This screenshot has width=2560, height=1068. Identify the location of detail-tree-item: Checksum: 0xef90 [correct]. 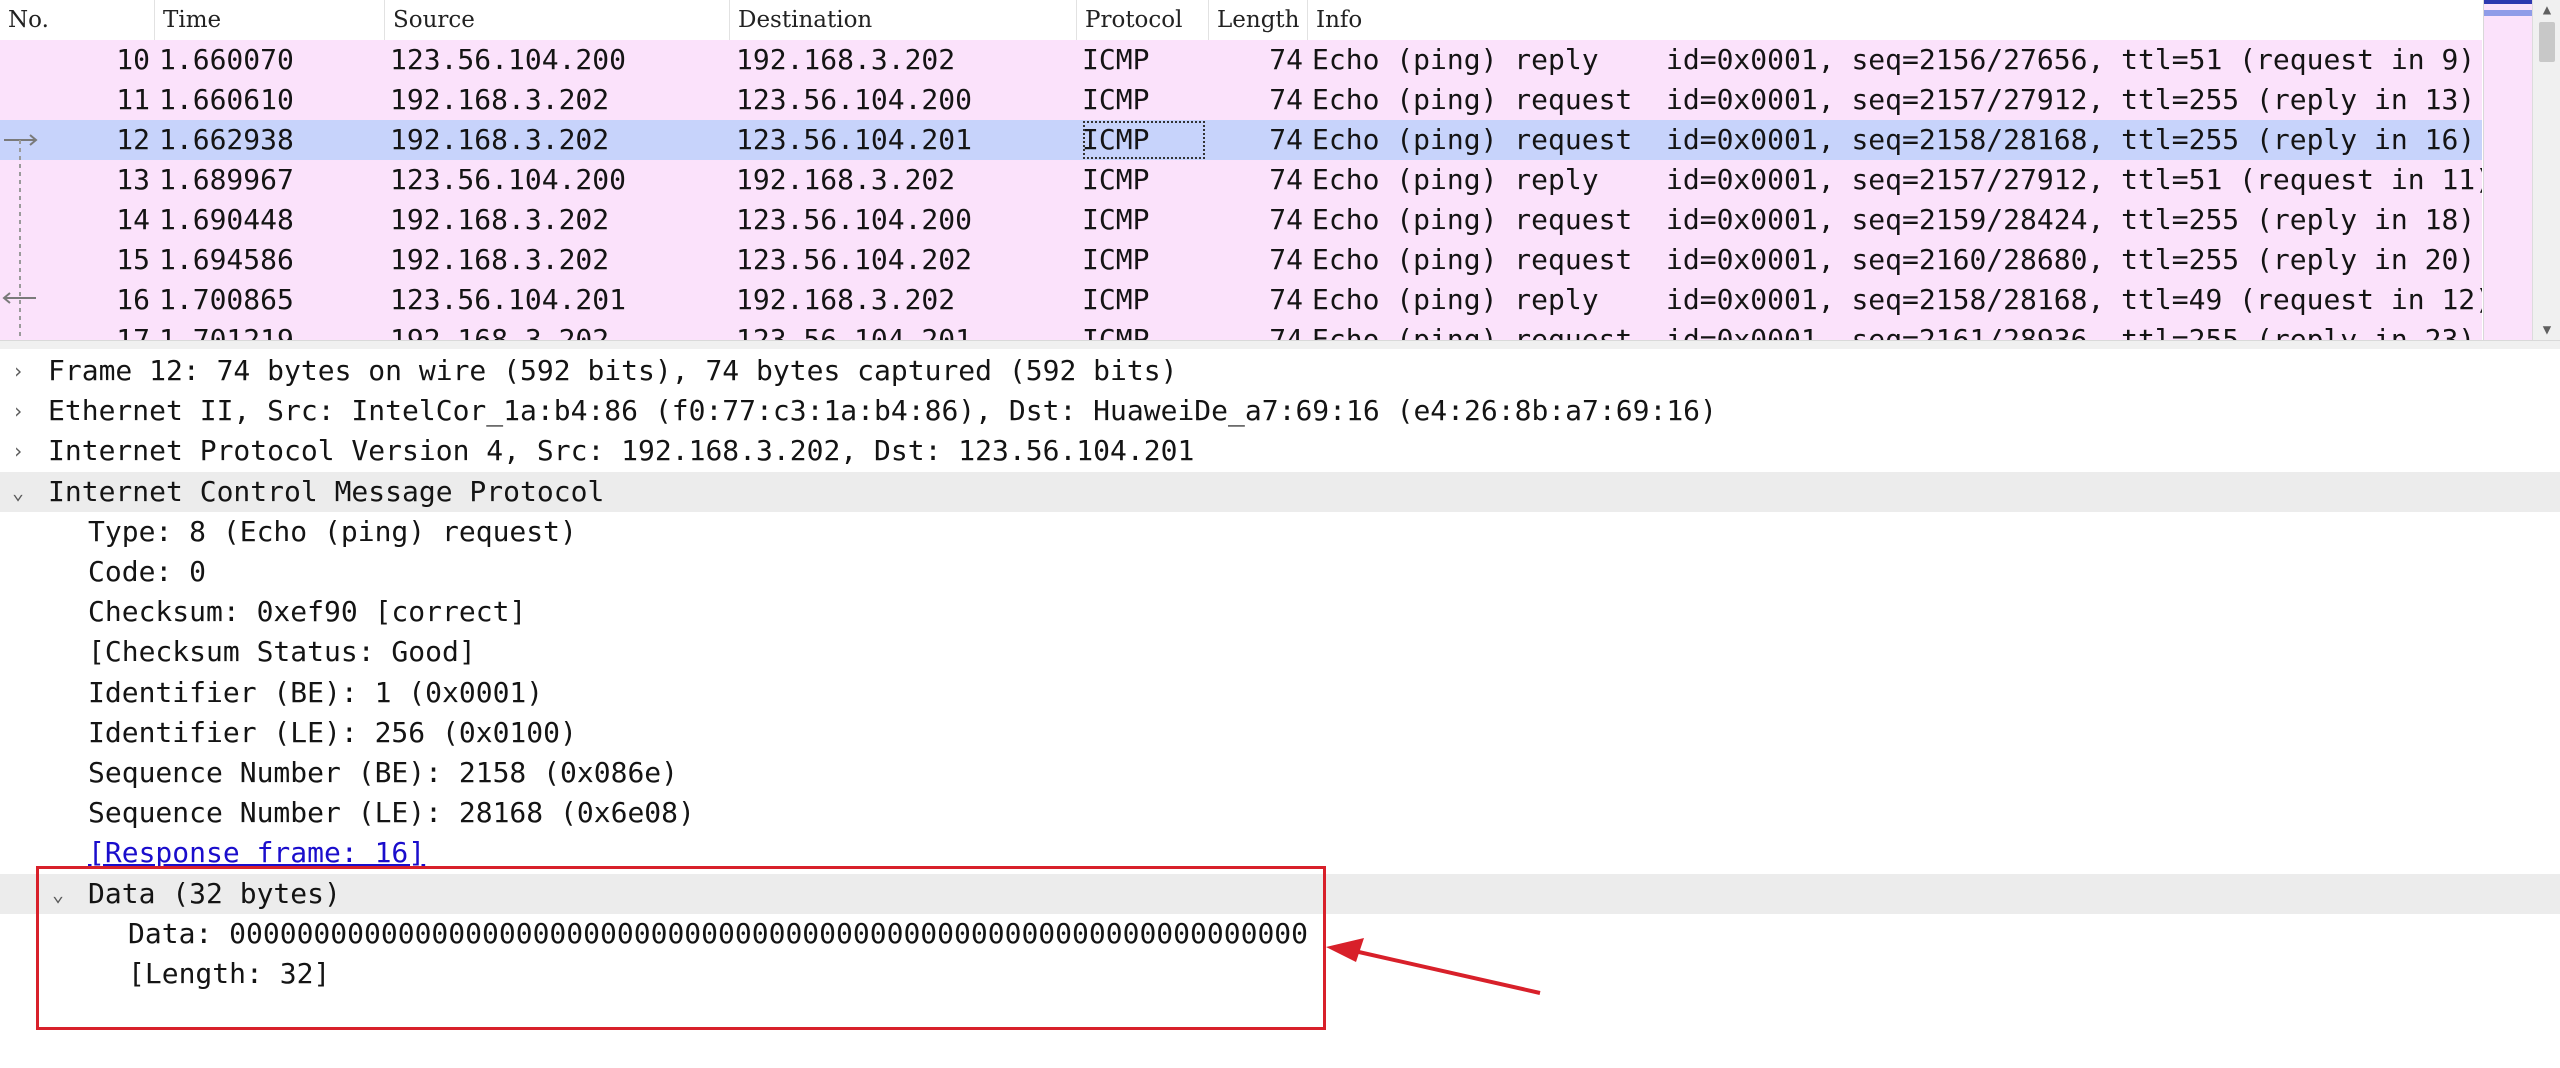
(1280, 612).